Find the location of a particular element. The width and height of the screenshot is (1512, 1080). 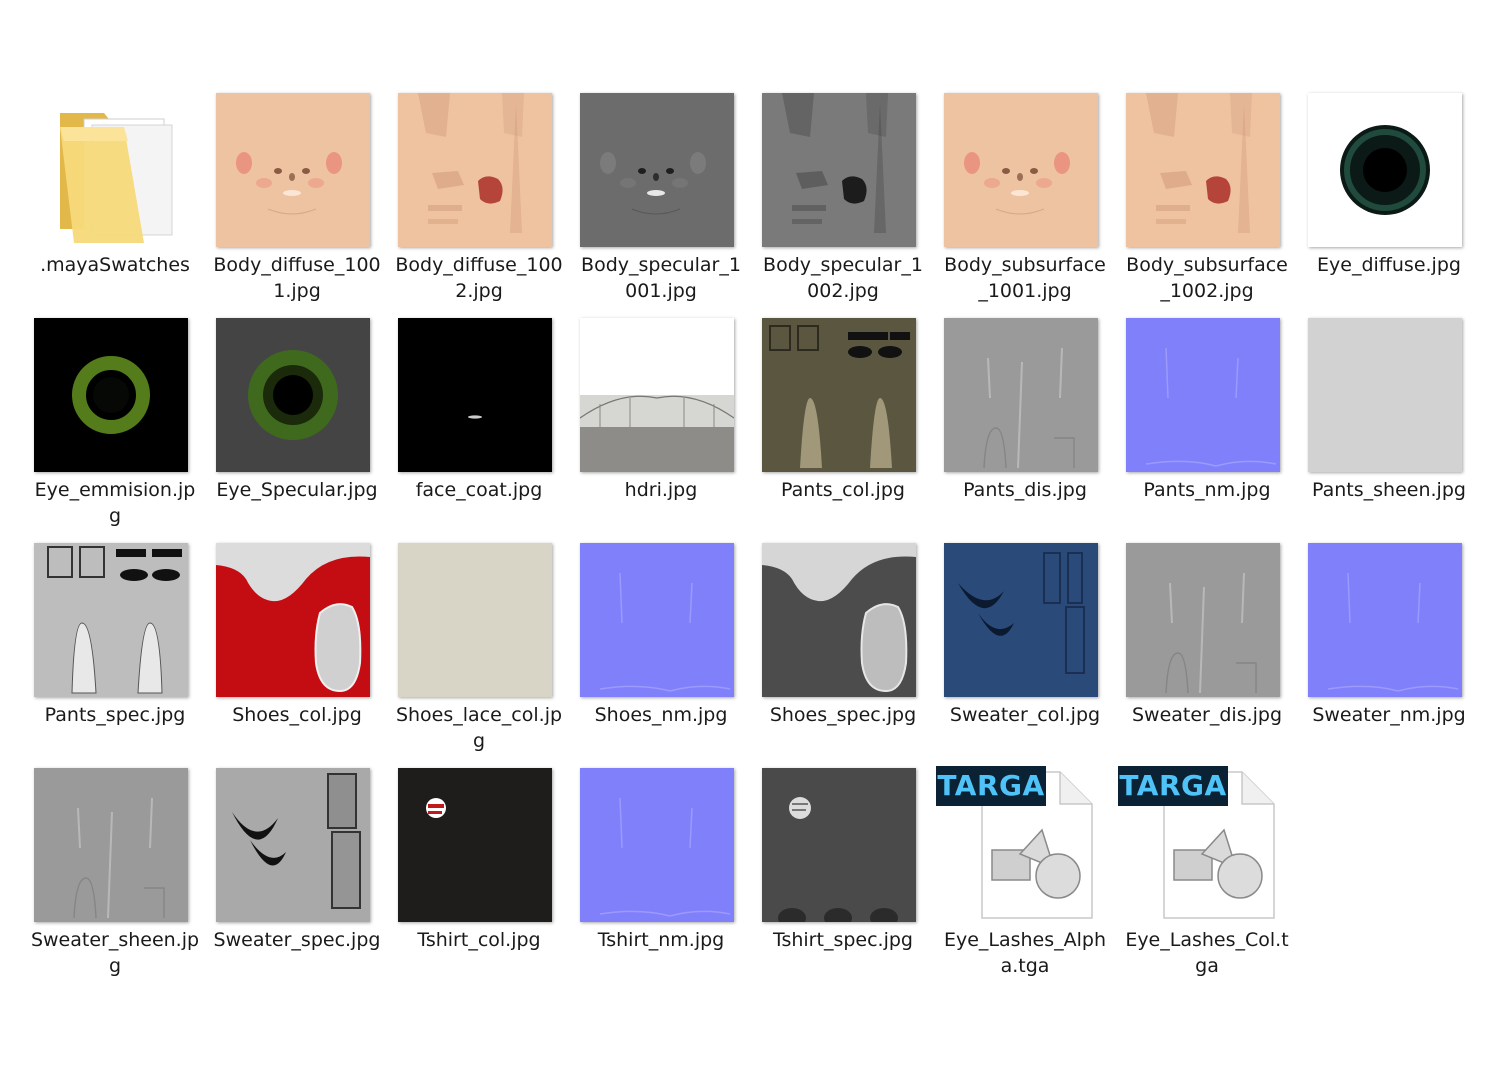

file-name-label: Sweater_sheen.jp g is located at coordinates (115, 953).